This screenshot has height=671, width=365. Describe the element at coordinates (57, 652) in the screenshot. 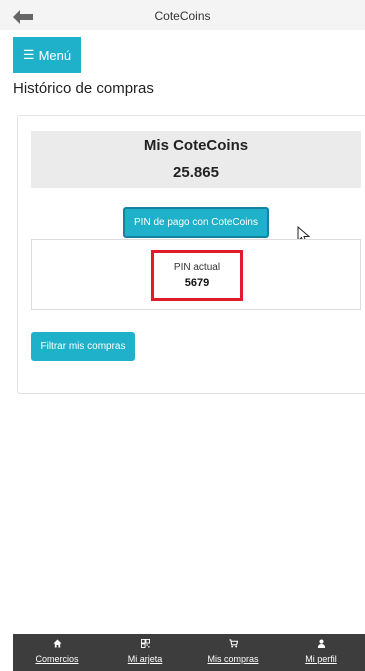

I see `nav-item-comercios: Comercios` at that location.